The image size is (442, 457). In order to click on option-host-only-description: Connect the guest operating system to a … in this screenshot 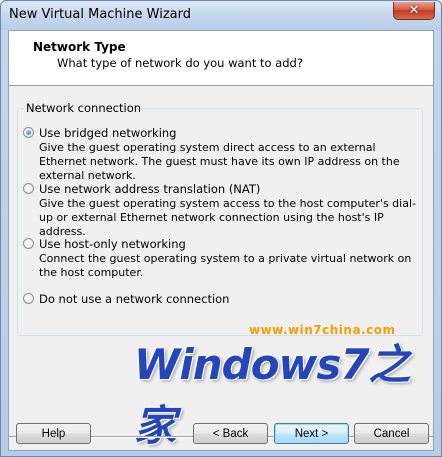, I will do `click(225, 265)`.